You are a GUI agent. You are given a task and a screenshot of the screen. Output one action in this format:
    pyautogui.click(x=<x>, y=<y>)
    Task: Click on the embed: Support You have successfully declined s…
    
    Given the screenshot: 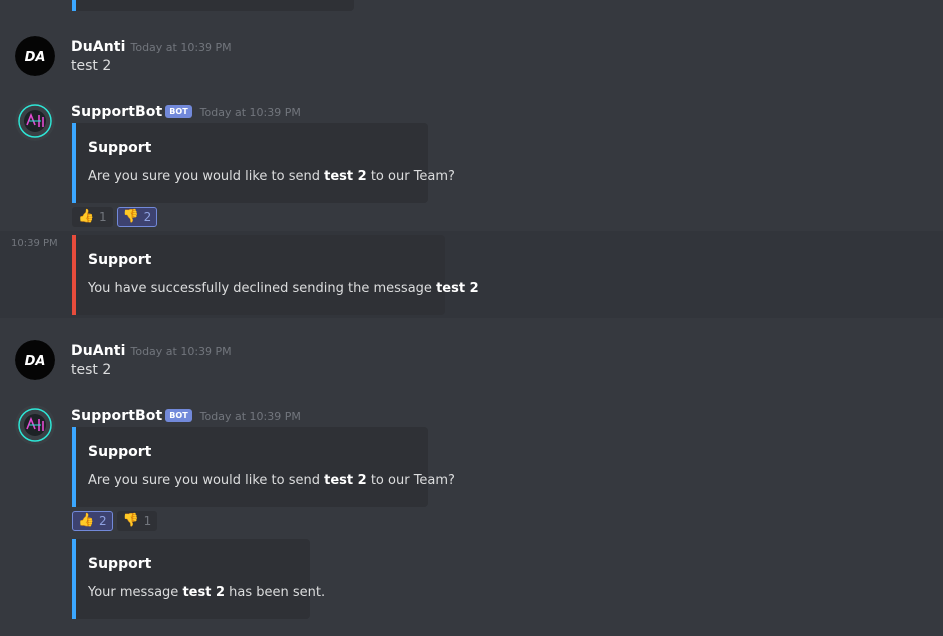 What is the action you would take?
    pyautogui.click(x=275, y=275)
    